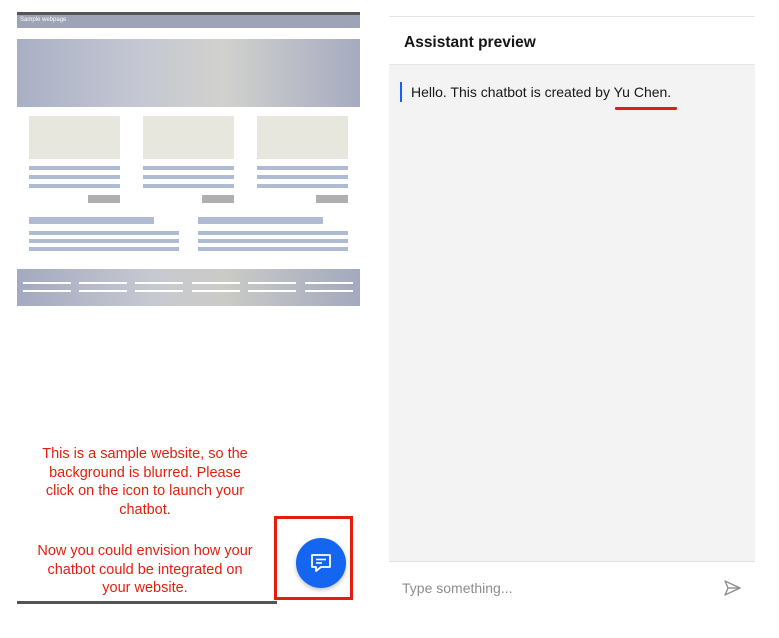 Image resolution: width=779 pixels, height=638 pixels. I want to click on annotation-line: your website., so click(145, 588).